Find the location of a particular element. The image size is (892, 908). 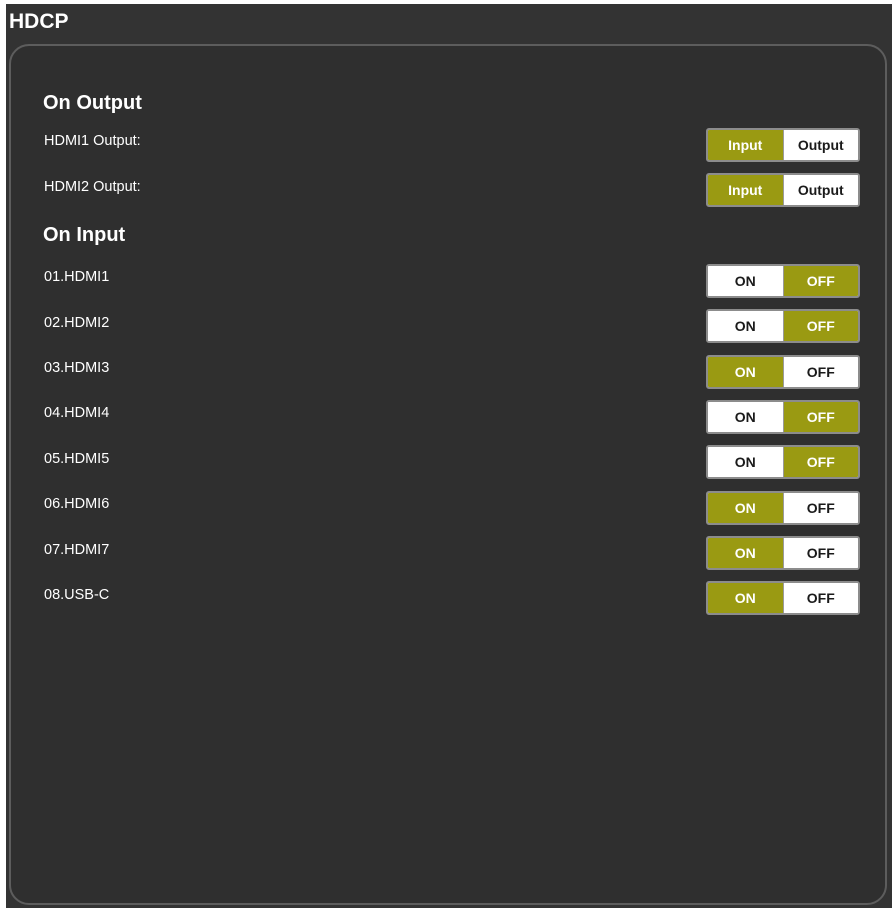

input-toggle-hdmi5: ON OFF is located at coordinates (783, 462).